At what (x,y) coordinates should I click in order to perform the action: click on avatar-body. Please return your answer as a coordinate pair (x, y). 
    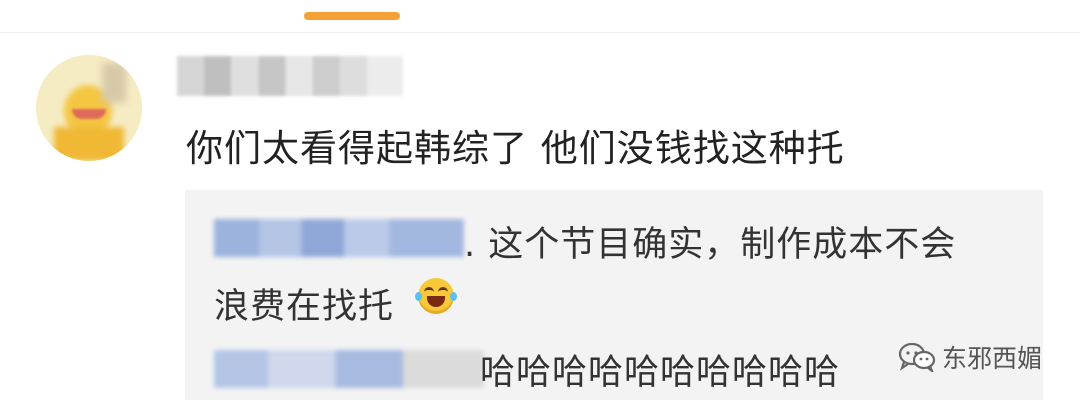
    Looking at the image, I should click on (89, 144).